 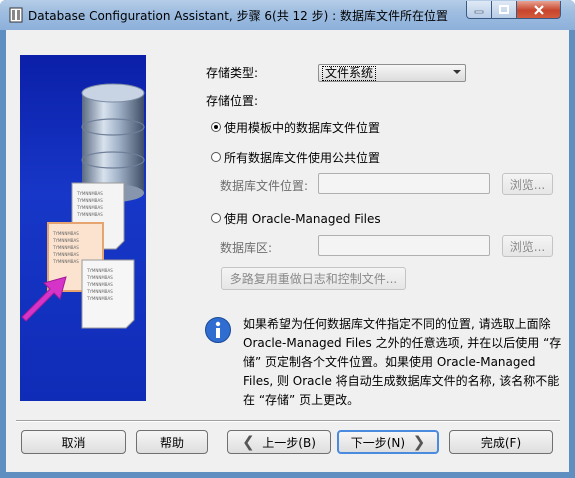 What do you see at coordinates (397, 324) in the screenshot?
I see `info-line: 如果希望为任何数据库文件指定不同的位置, 请选取上面除` at bounding box center [397, 324].